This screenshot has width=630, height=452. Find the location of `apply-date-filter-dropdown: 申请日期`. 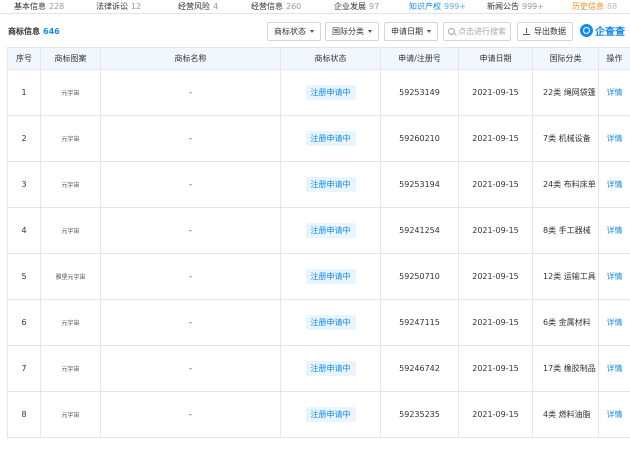

apply-date-filter-dropdown: 申请日期 is located at coordinates (411, 31).